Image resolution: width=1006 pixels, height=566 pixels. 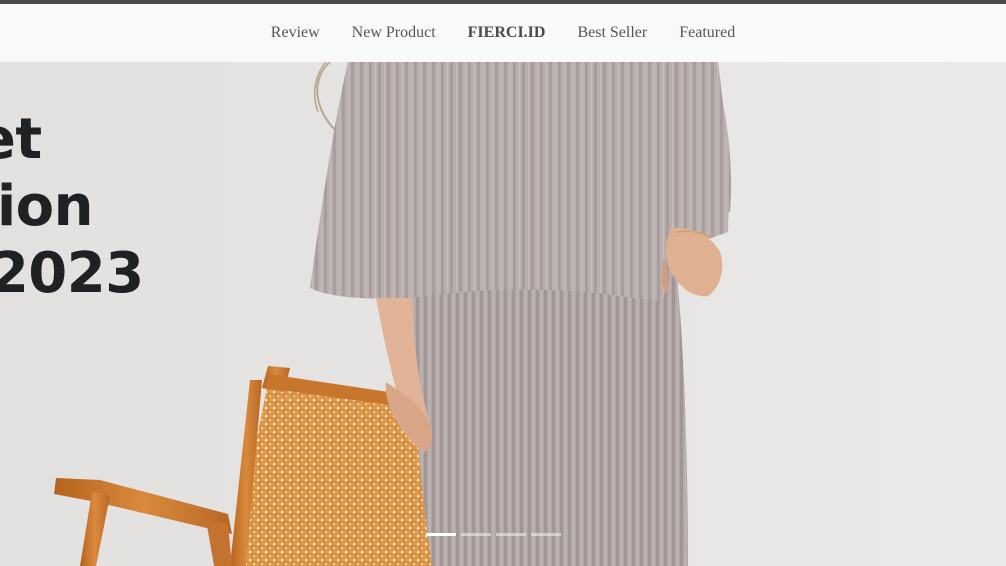 What do you see at coordinates (295, 33) in the screenshot?
I see `nav-link-review: Review` at bounding box center [295, 33].